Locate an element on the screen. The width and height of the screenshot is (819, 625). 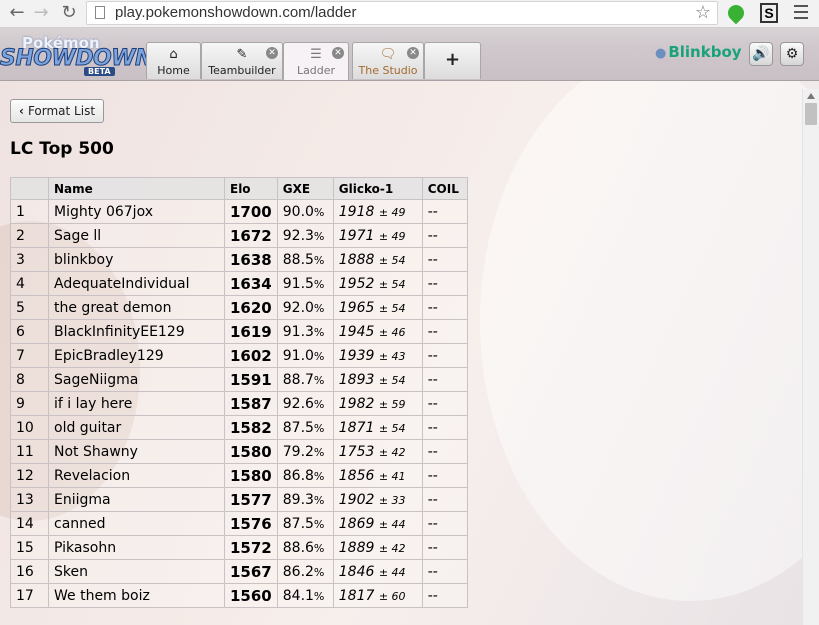
player-name: EpicBradley129 is located at coordinates (136, 355).